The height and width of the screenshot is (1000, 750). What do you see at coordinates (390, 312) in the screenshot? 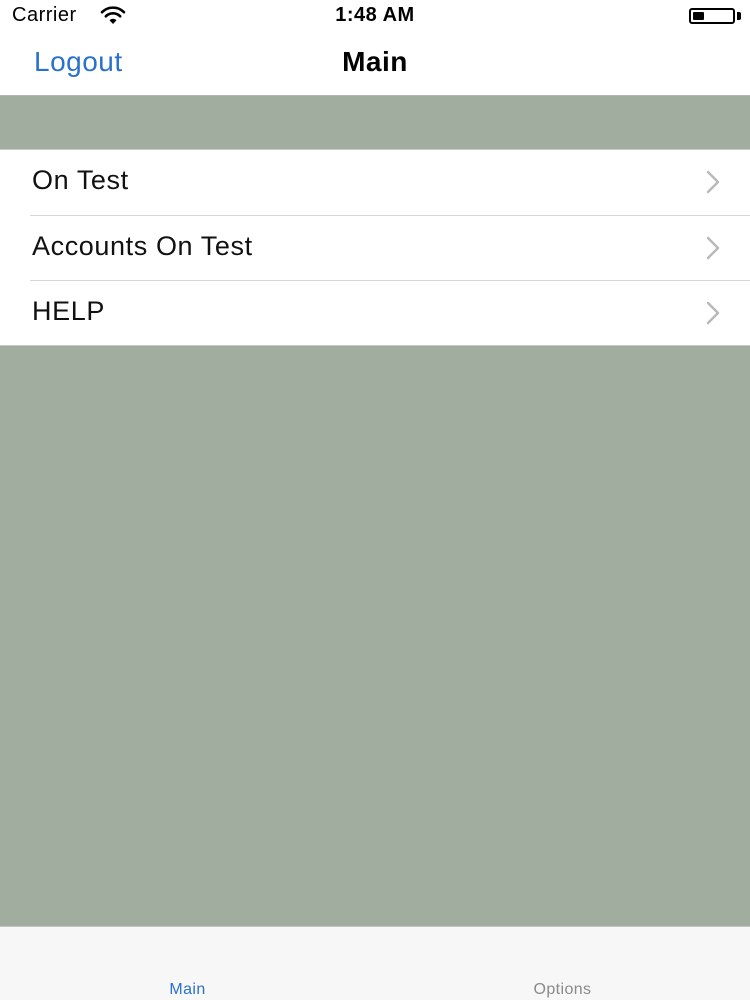
I see `menu-item-help: HELP` at bounding box center [390, 312].